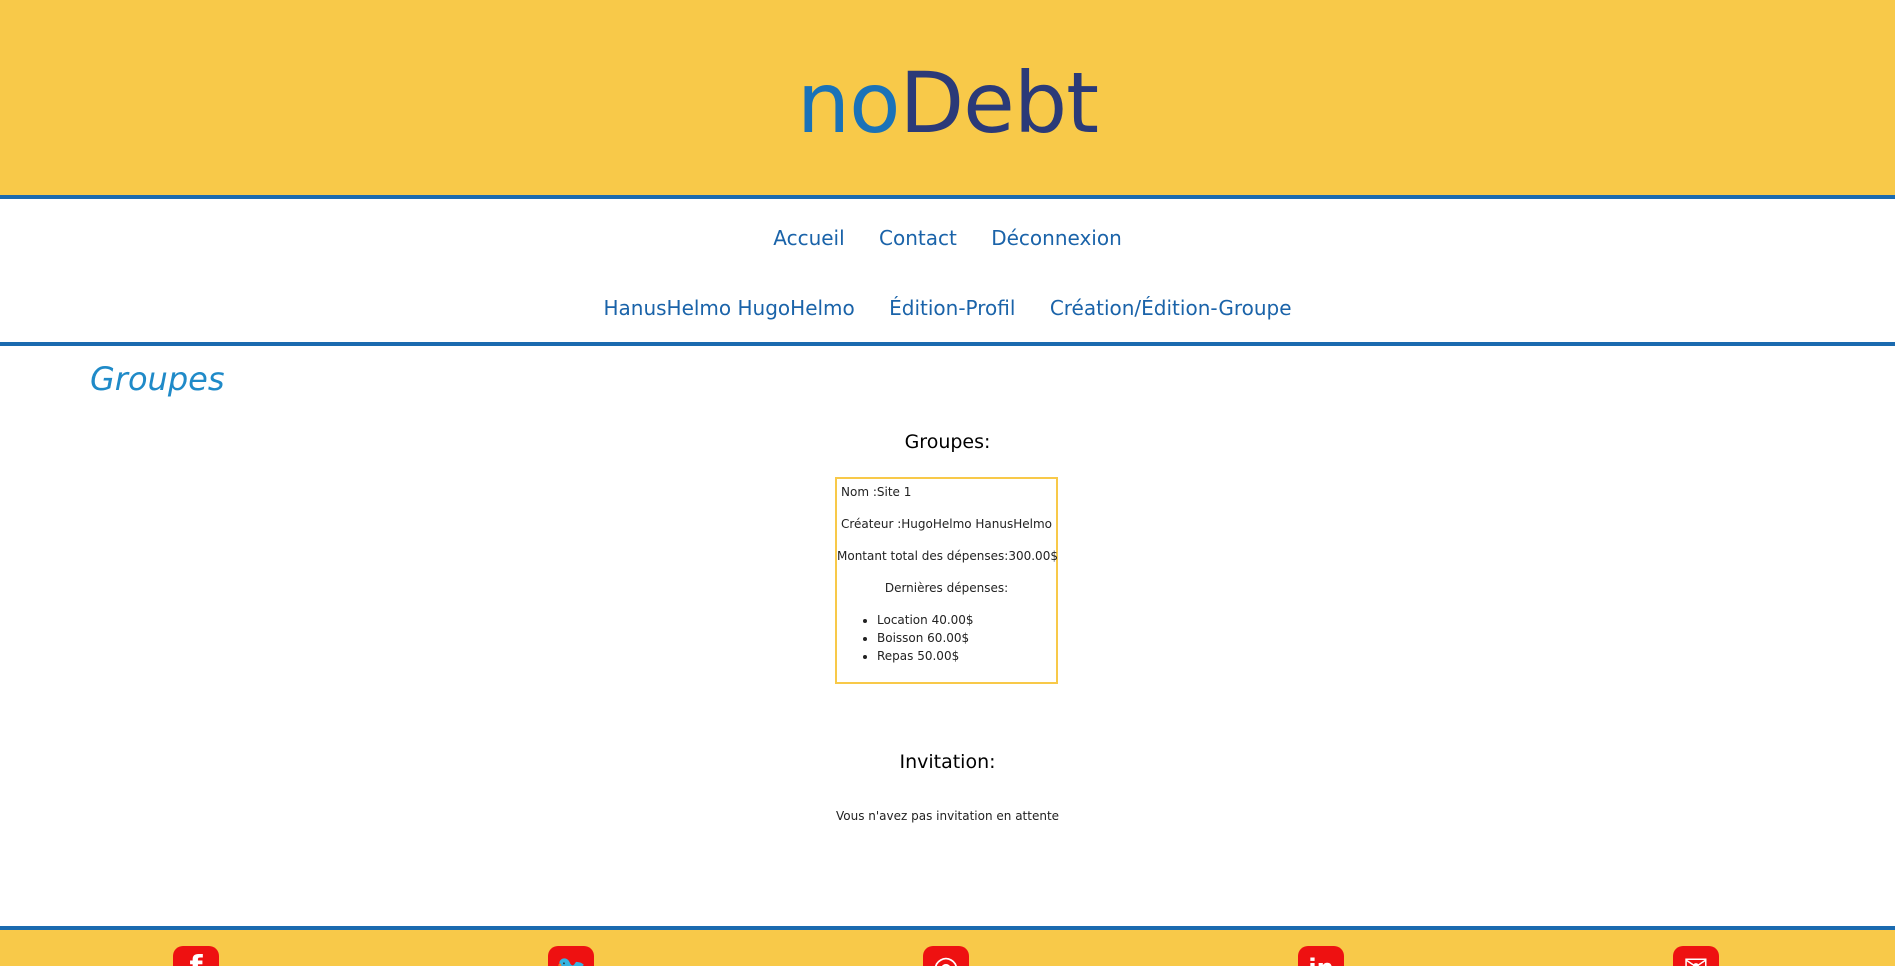 This screenshot has width=1895, height=966. Describe the element at coordinates (571, 956) in the screenshot. I see `twitter-icon: 🐦` at that location.